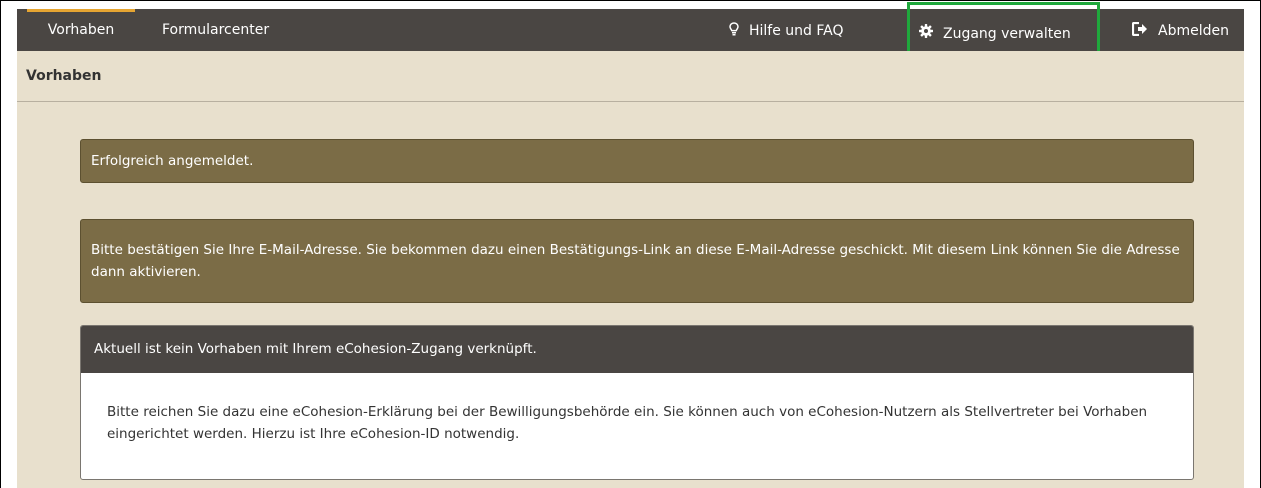 This screenshot has height=488, width=1261. I want to click on nav-formularcenter-label: Formularcenter, so click(216, 30).